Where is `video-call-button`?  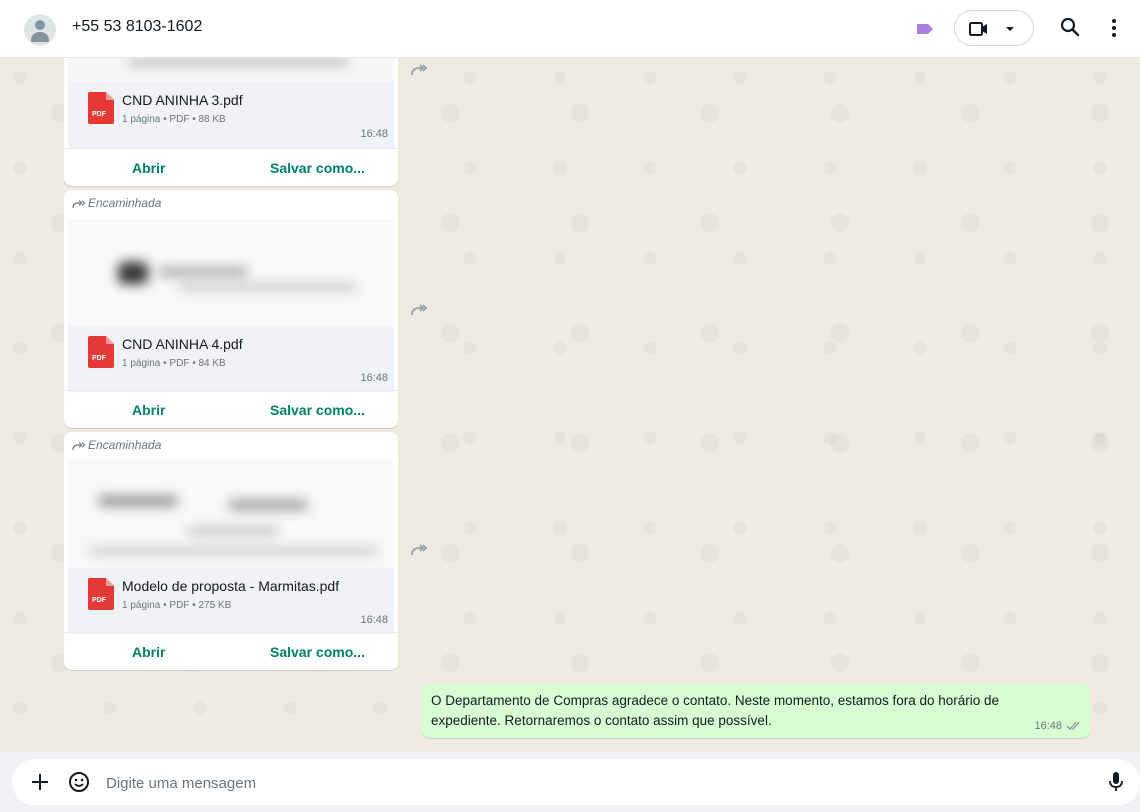 video-call-button is located at coordinates (994, 28).